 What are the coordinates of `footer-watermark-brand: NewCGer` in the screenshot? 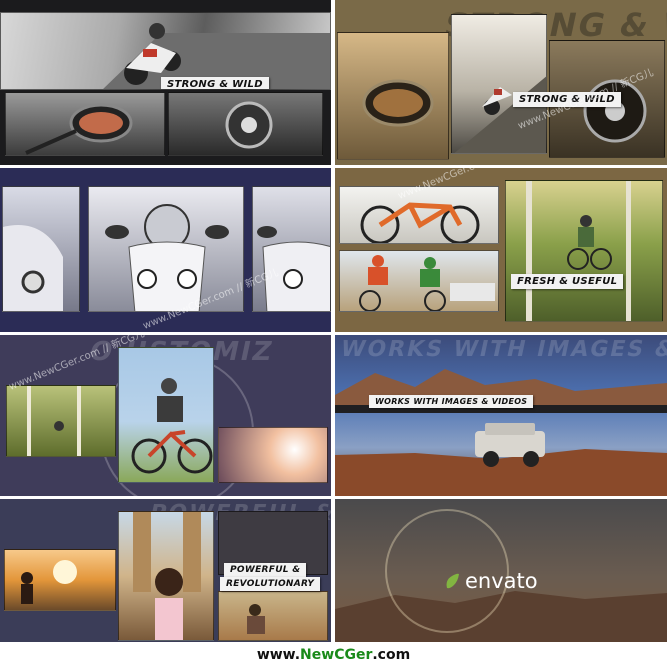 It's located at (336, 654).